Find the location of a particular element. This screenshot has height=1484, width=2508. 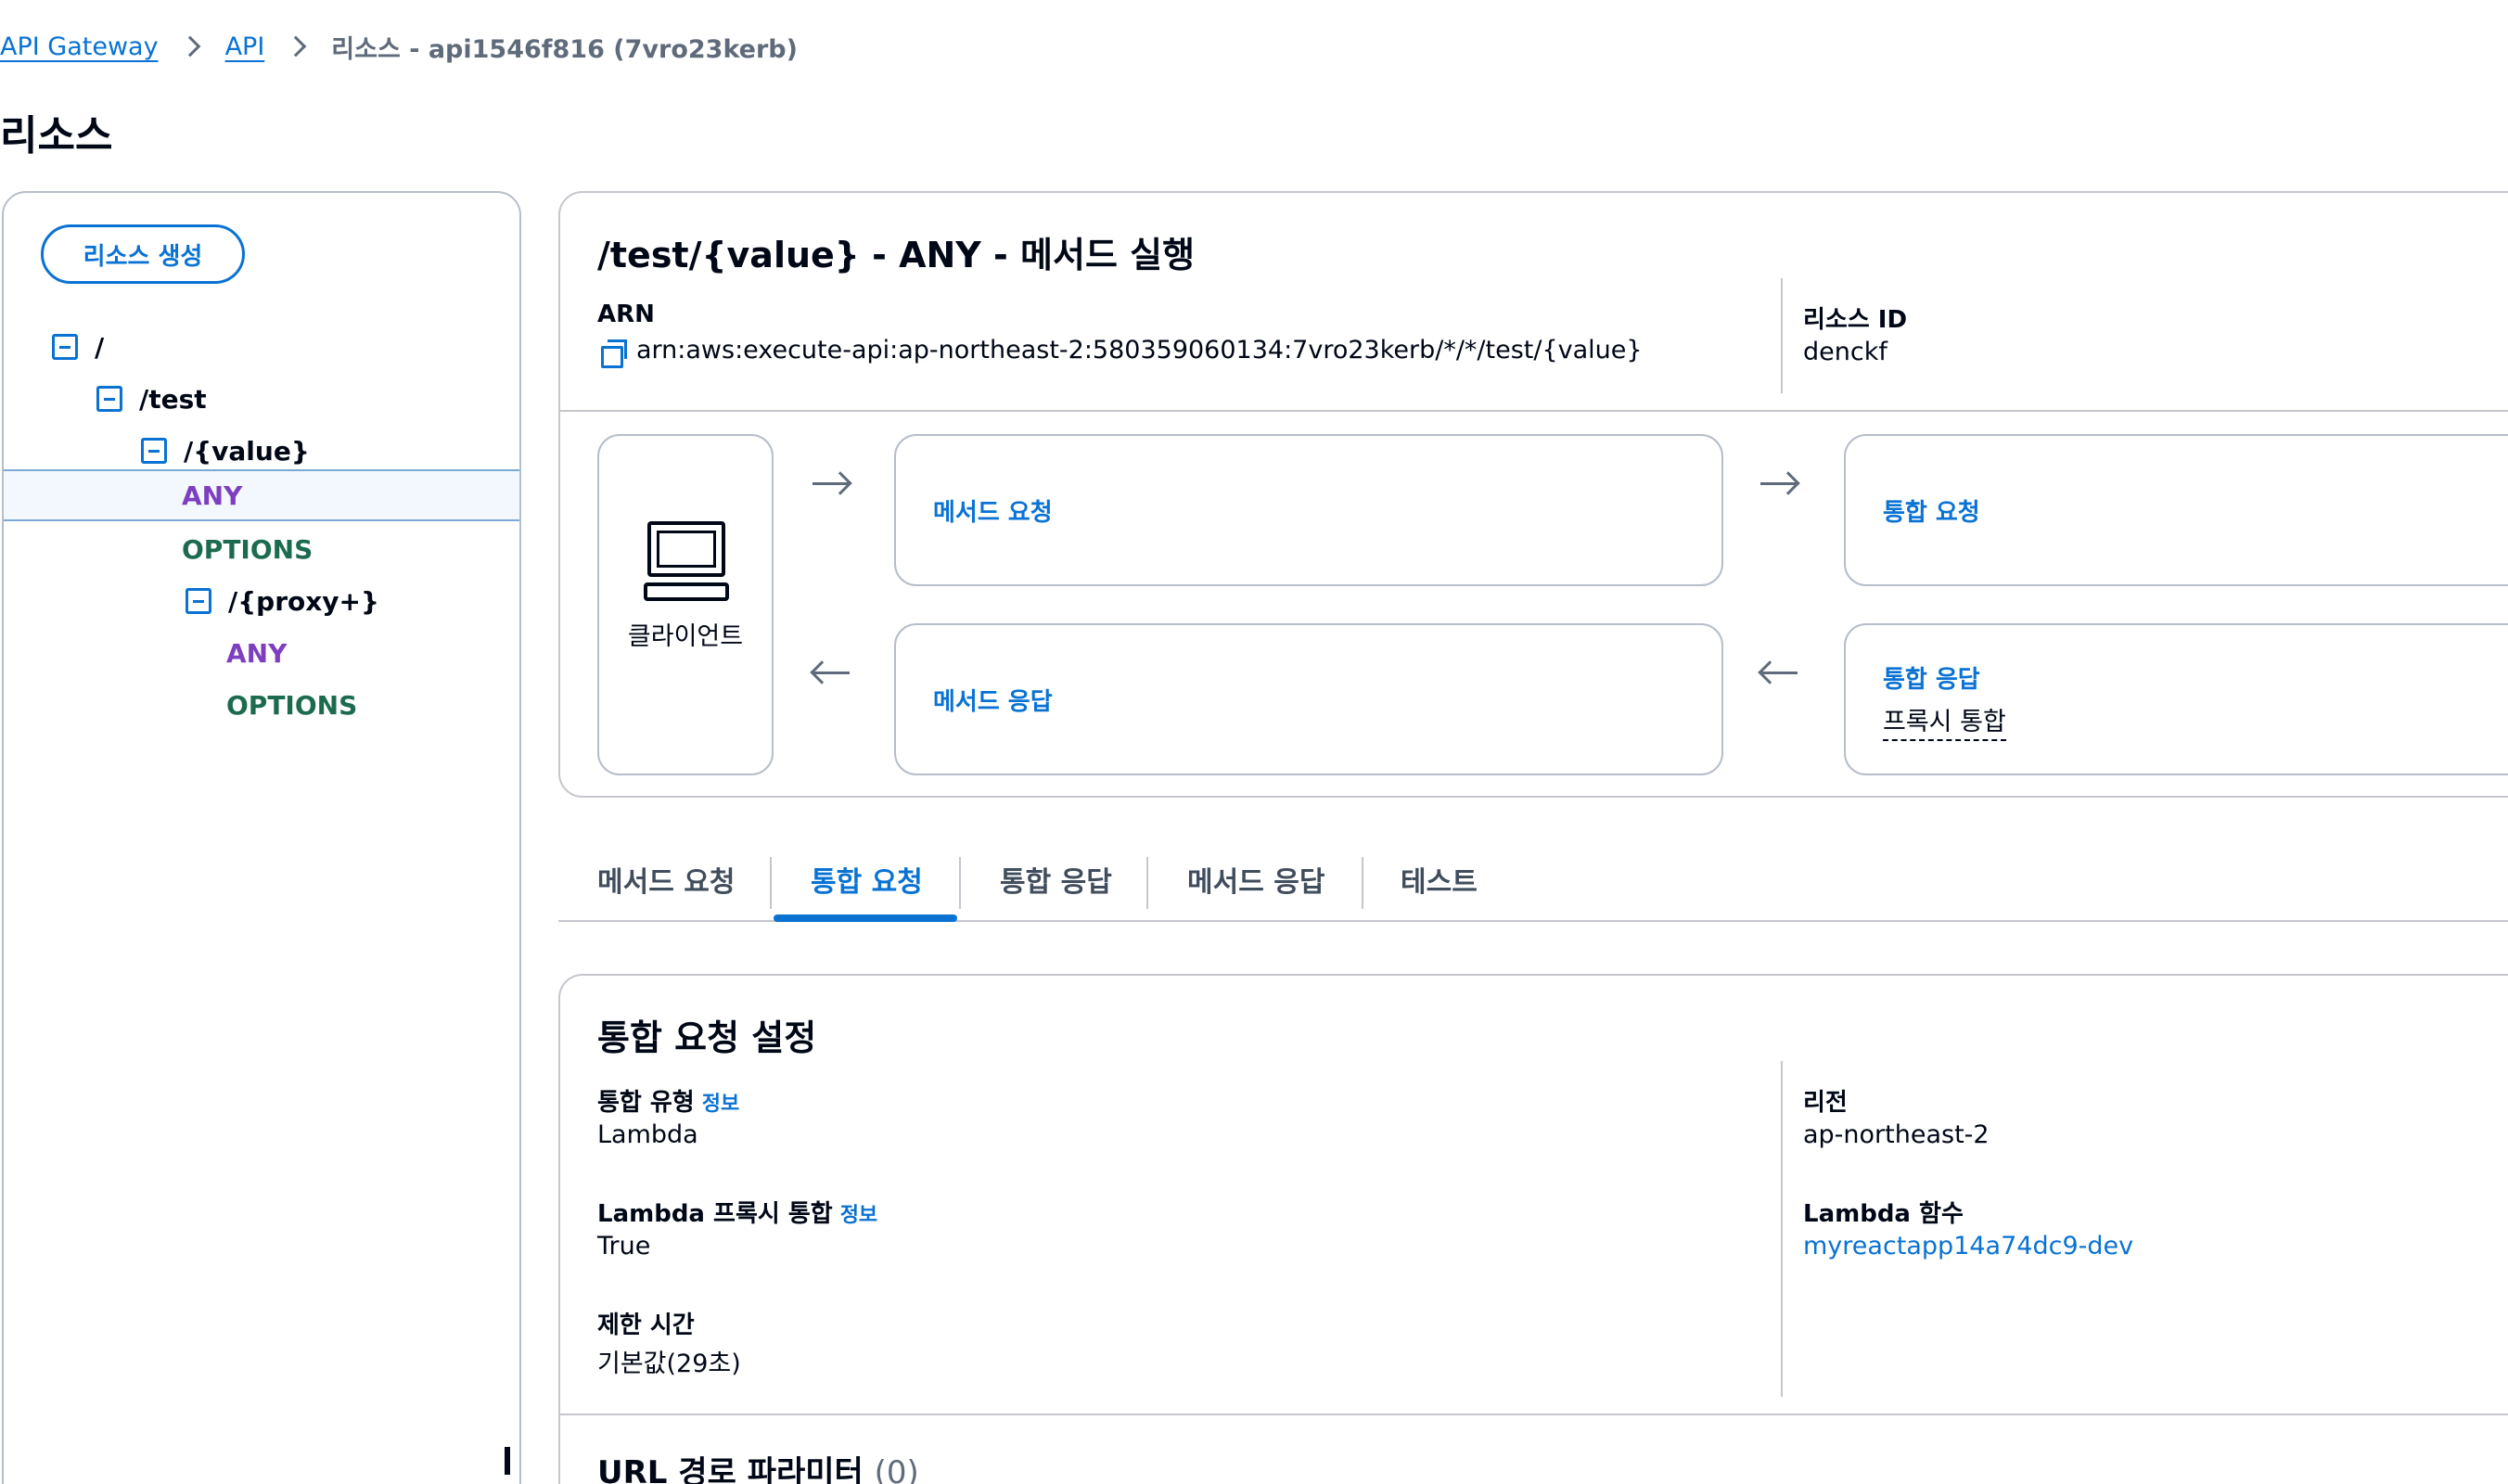

client-label: 클라이언트 is located at coordinates (685, 636).